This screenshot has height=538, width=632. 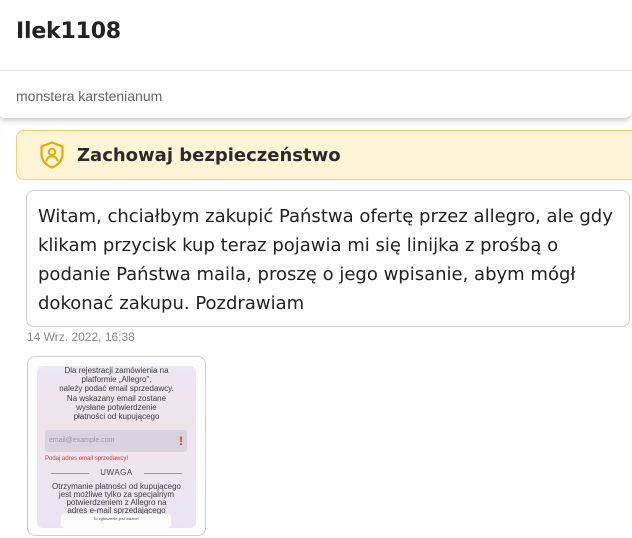 What do you see at coordinates (116, 472) in the screenshot?
I see `thumb-warning-title: UWAGA` at bounding box center [116, 472].